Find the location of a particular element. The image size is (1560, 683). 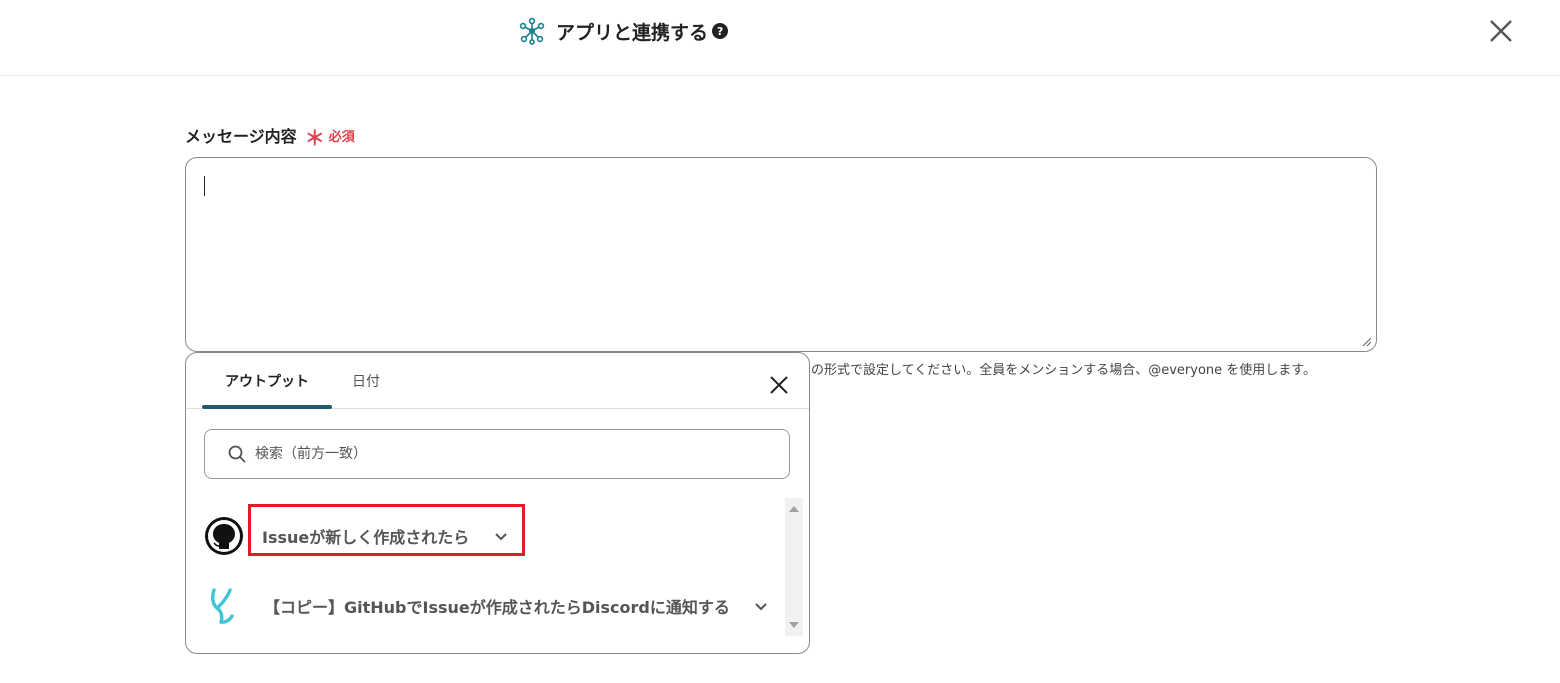

list-item-label: Issueが新しく作成されたら is located at coordinates (366, 537).